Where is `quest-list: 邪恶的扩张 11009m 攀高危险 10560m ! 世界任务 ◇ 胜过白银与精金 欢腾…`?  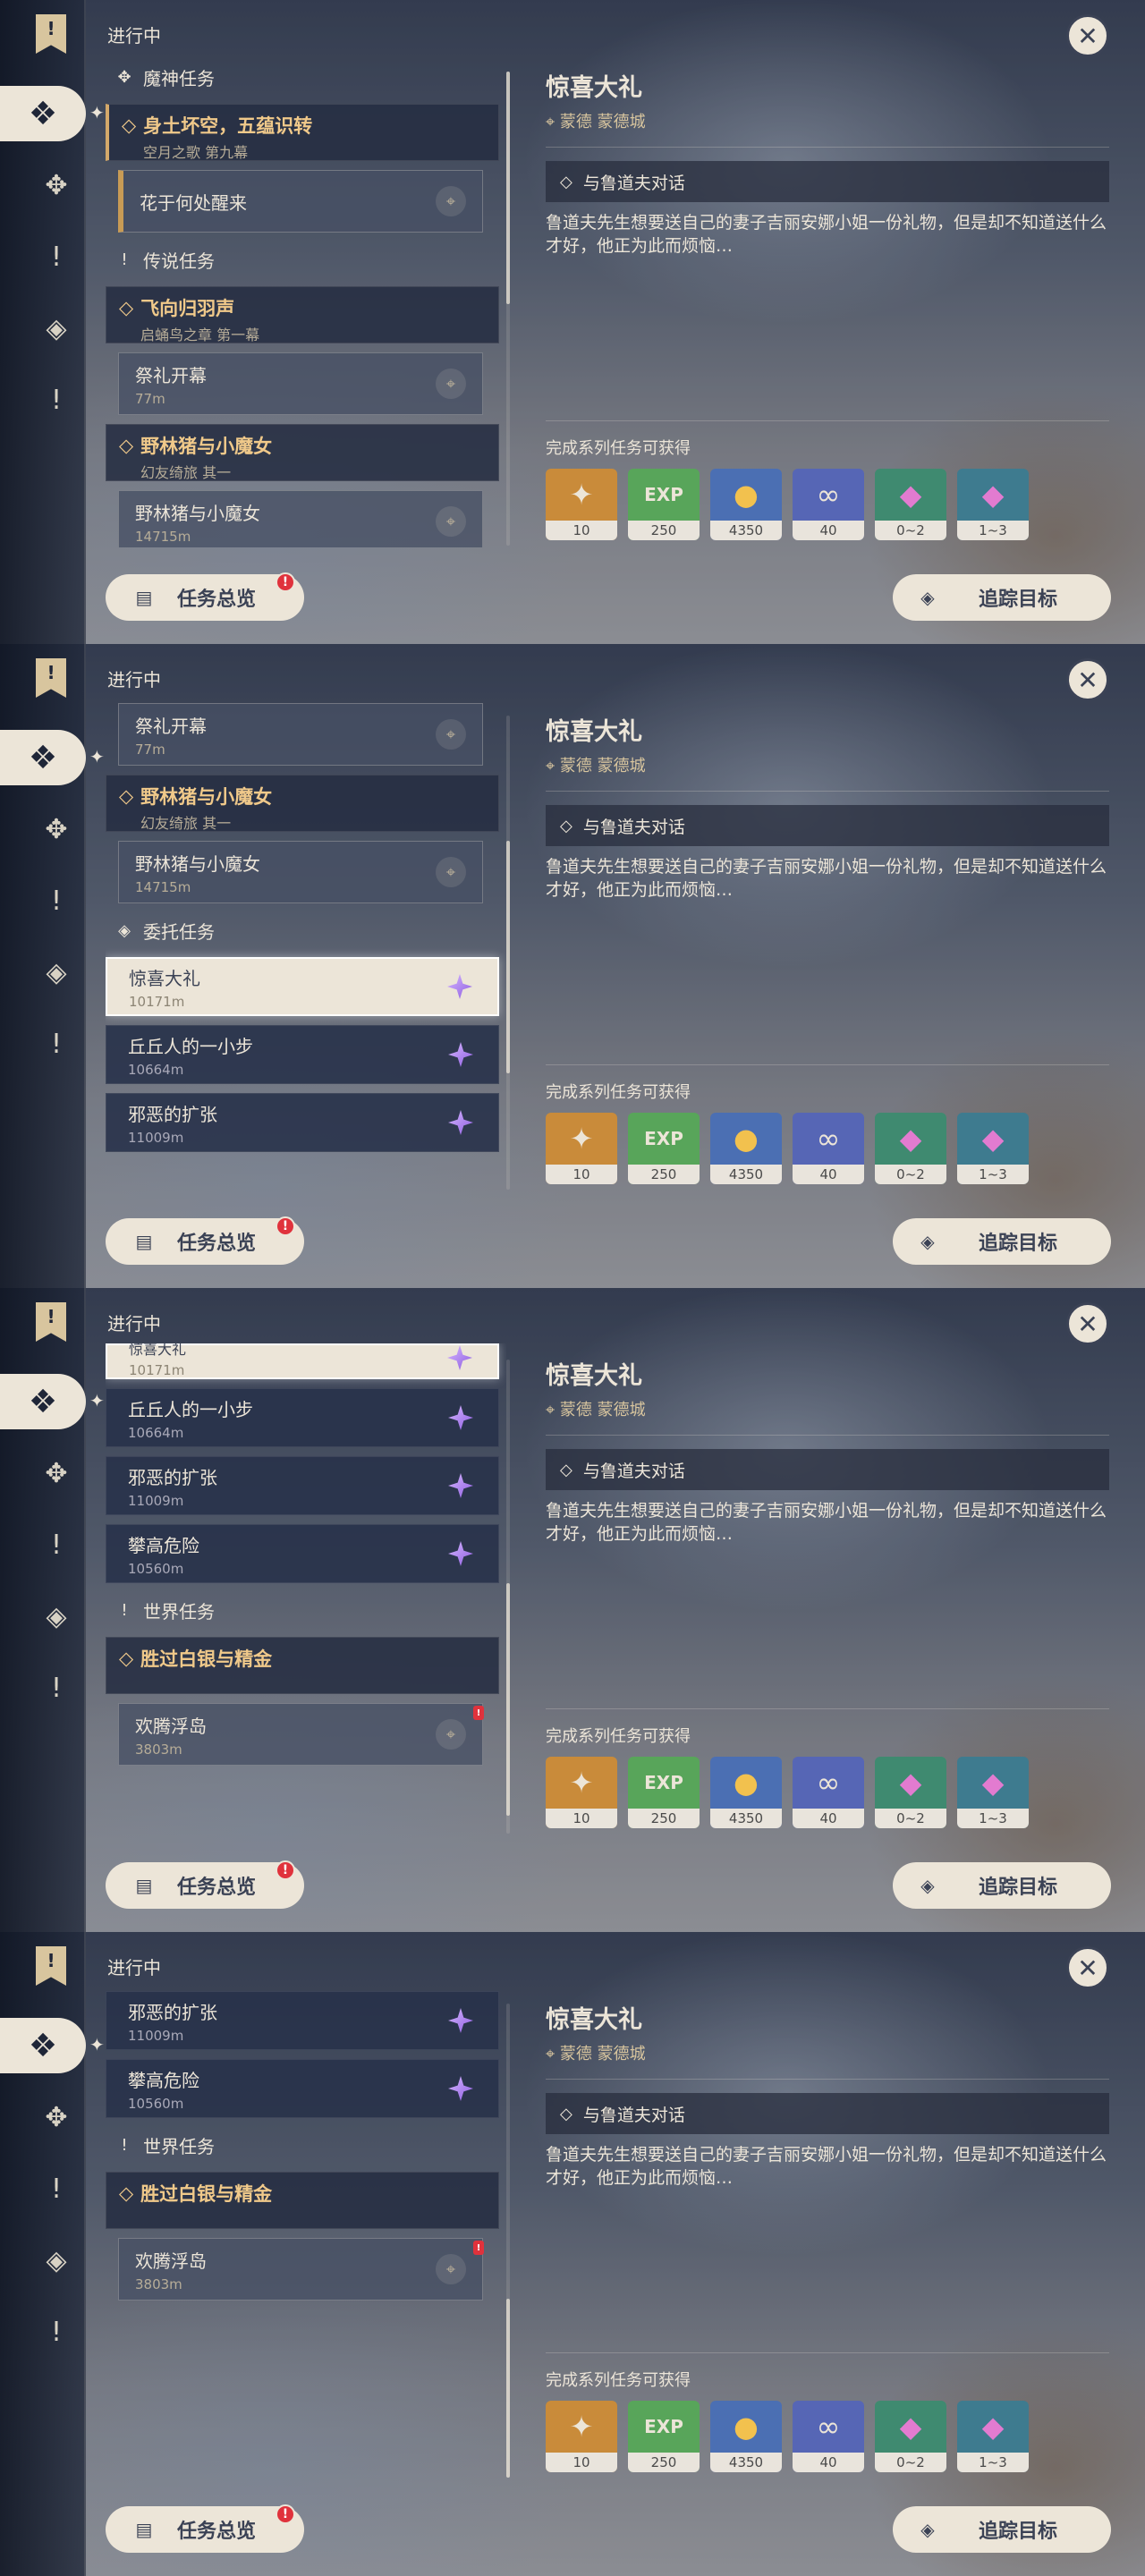 quest-list: 邪恶的扩张 11009m 攀高危险 10560m ! 世界任务 ◇ 胜过白银与精金 欢腾… is located at coordinates (306, 2235).